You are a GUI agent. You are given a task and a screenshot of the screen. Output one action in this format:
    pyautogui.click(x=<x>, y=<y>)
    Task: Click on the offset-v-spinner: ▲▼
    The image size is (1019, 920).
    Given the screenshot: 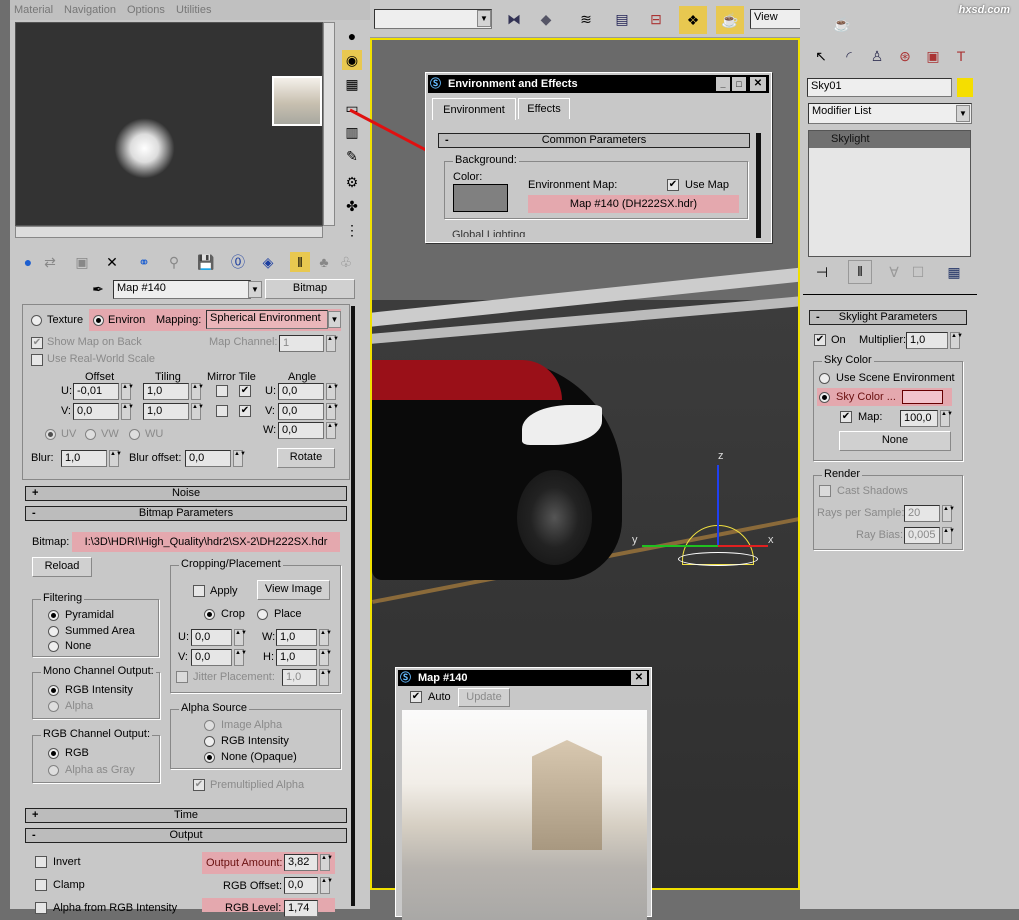 What is the action you would take?
    pyautogui.click(x=127, y=411)
    